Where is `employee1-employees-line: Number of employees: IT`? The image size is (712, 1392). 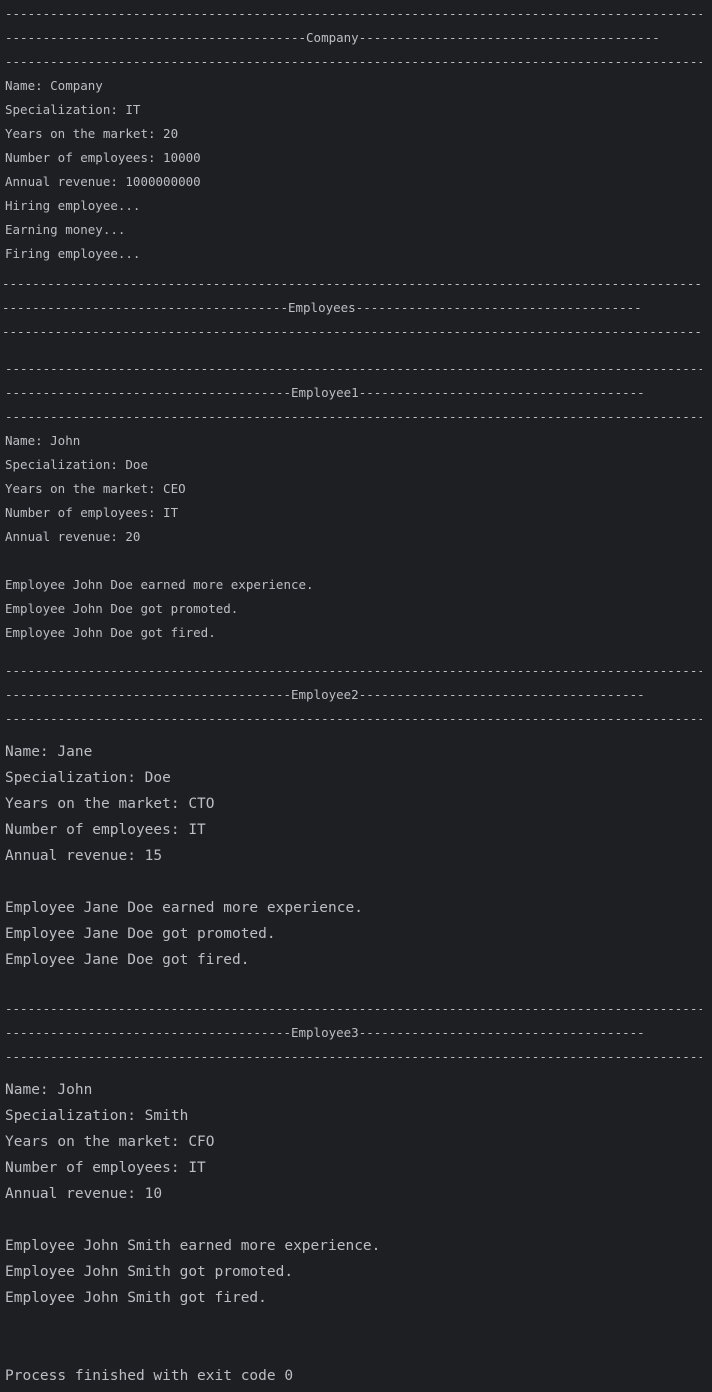
employee1-employees-line: Number of employees: IT is located at coordinates (92, 512).